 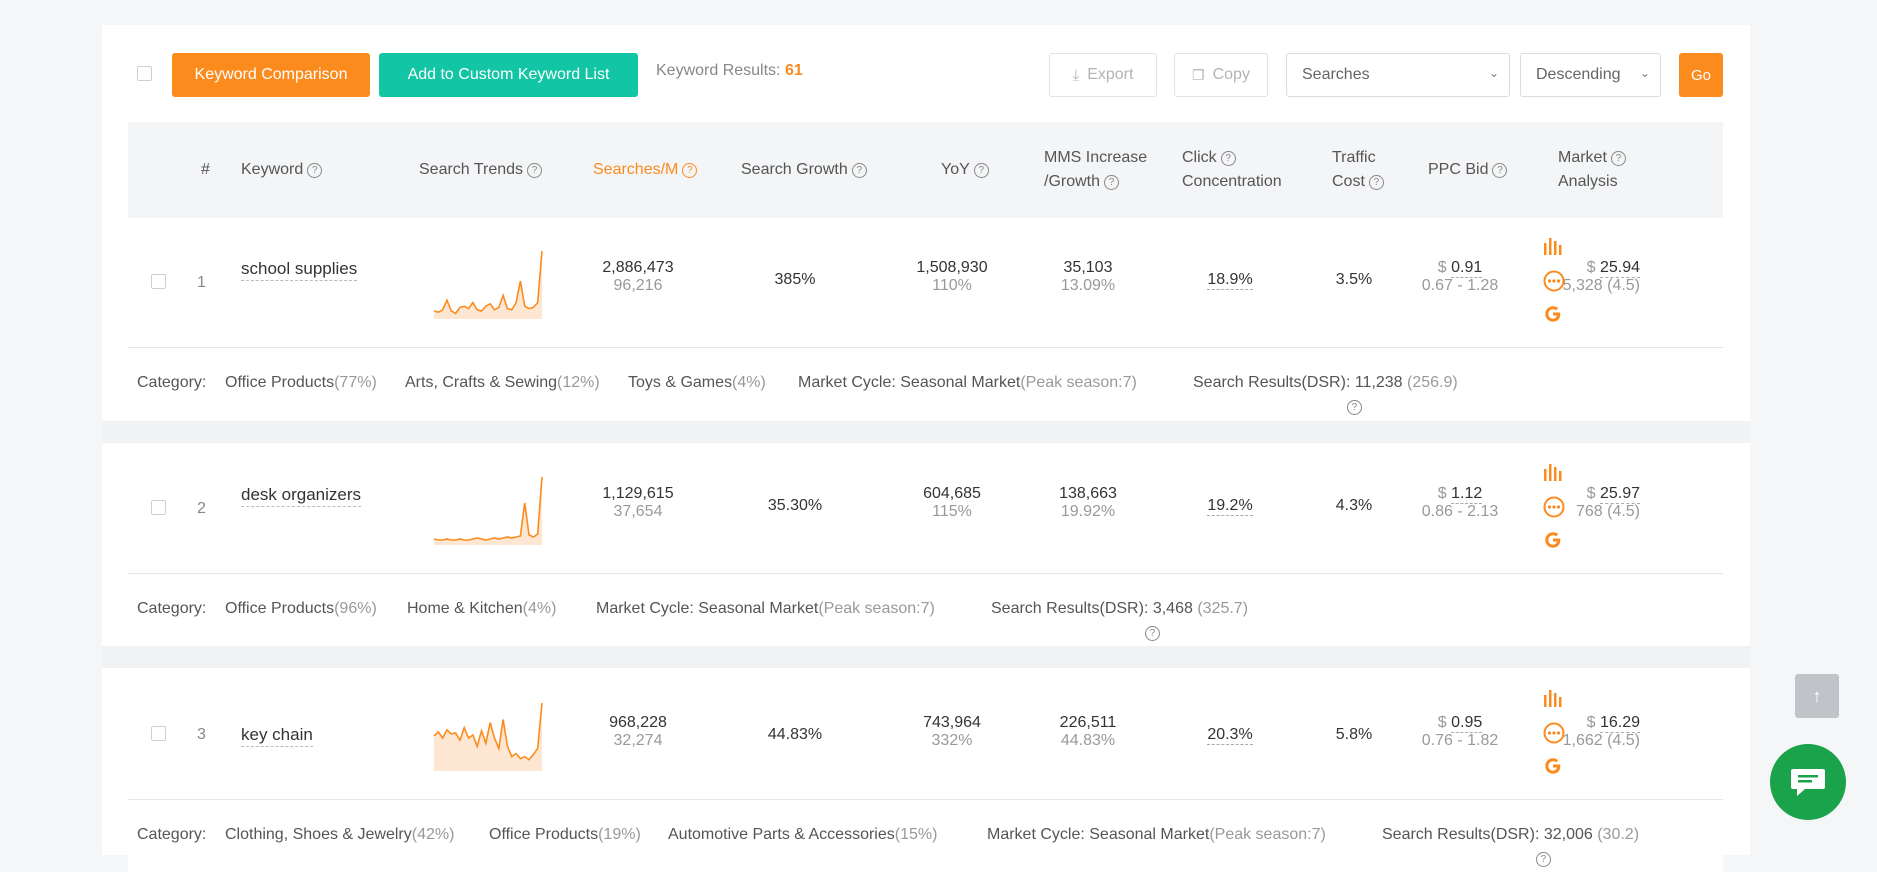 I want to click on ppc-bid-cell: $ 1.12 0.86 - 2.13, so click(x=1460, y=503).